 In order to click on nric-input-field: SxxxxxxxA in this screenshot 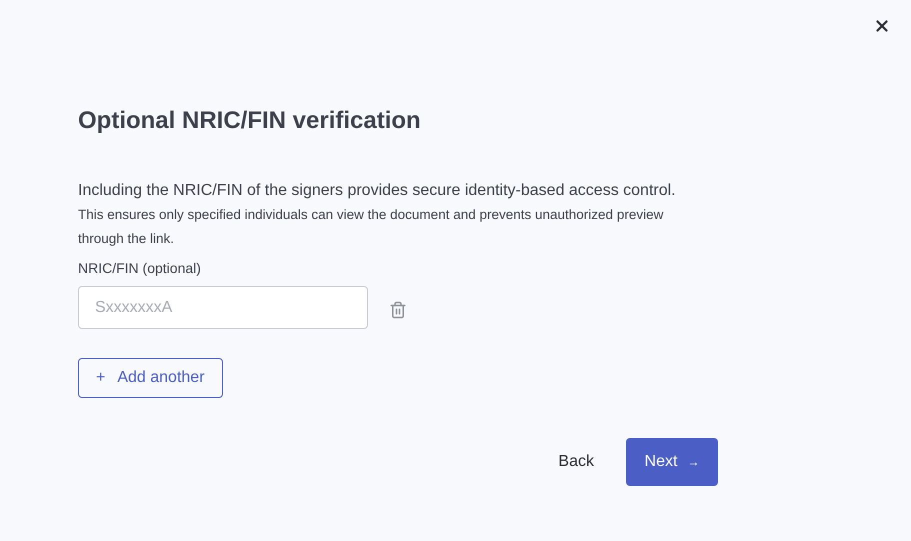, I will do `click(223, 307)`.